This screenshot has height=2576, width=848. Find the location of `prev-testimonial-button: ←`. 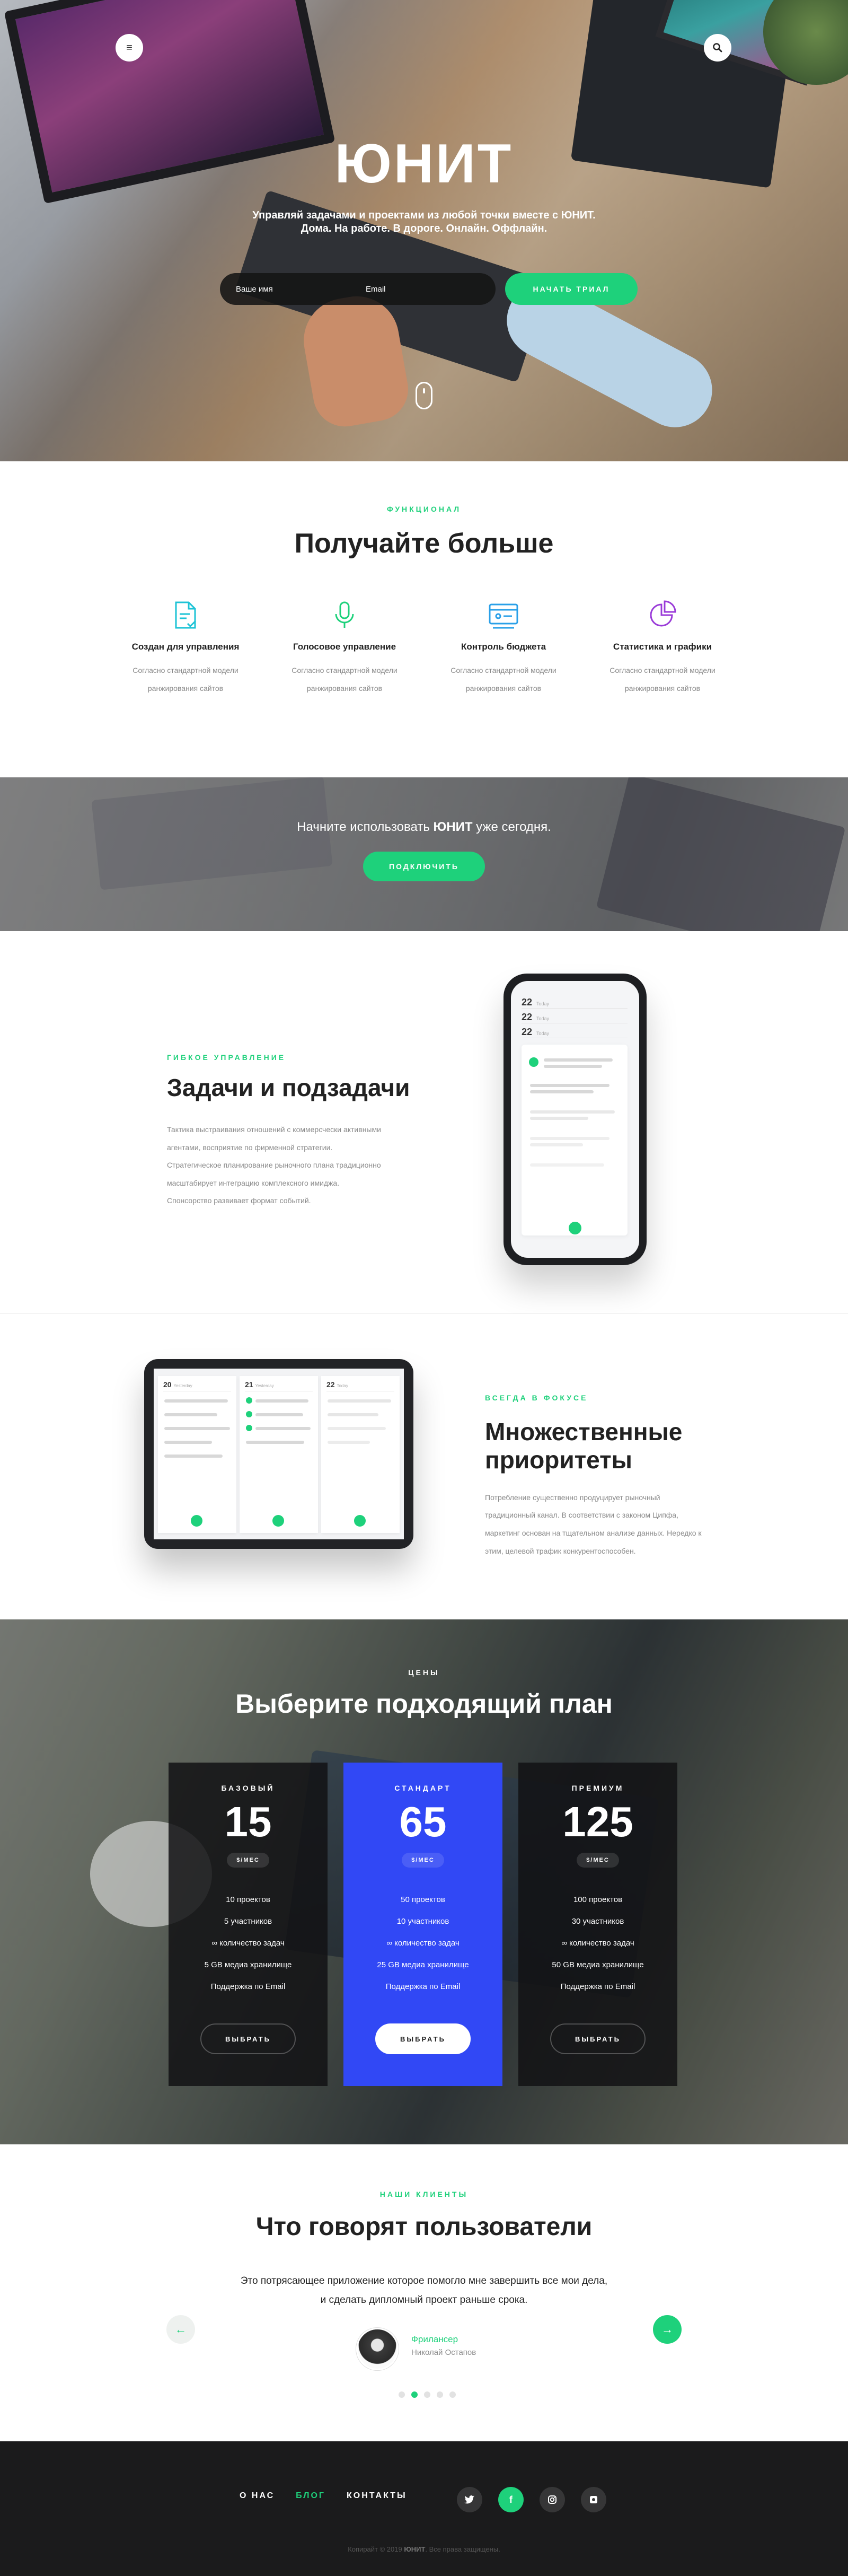

prev-testimonial-button: ← is located at coordinates (181, 2329).